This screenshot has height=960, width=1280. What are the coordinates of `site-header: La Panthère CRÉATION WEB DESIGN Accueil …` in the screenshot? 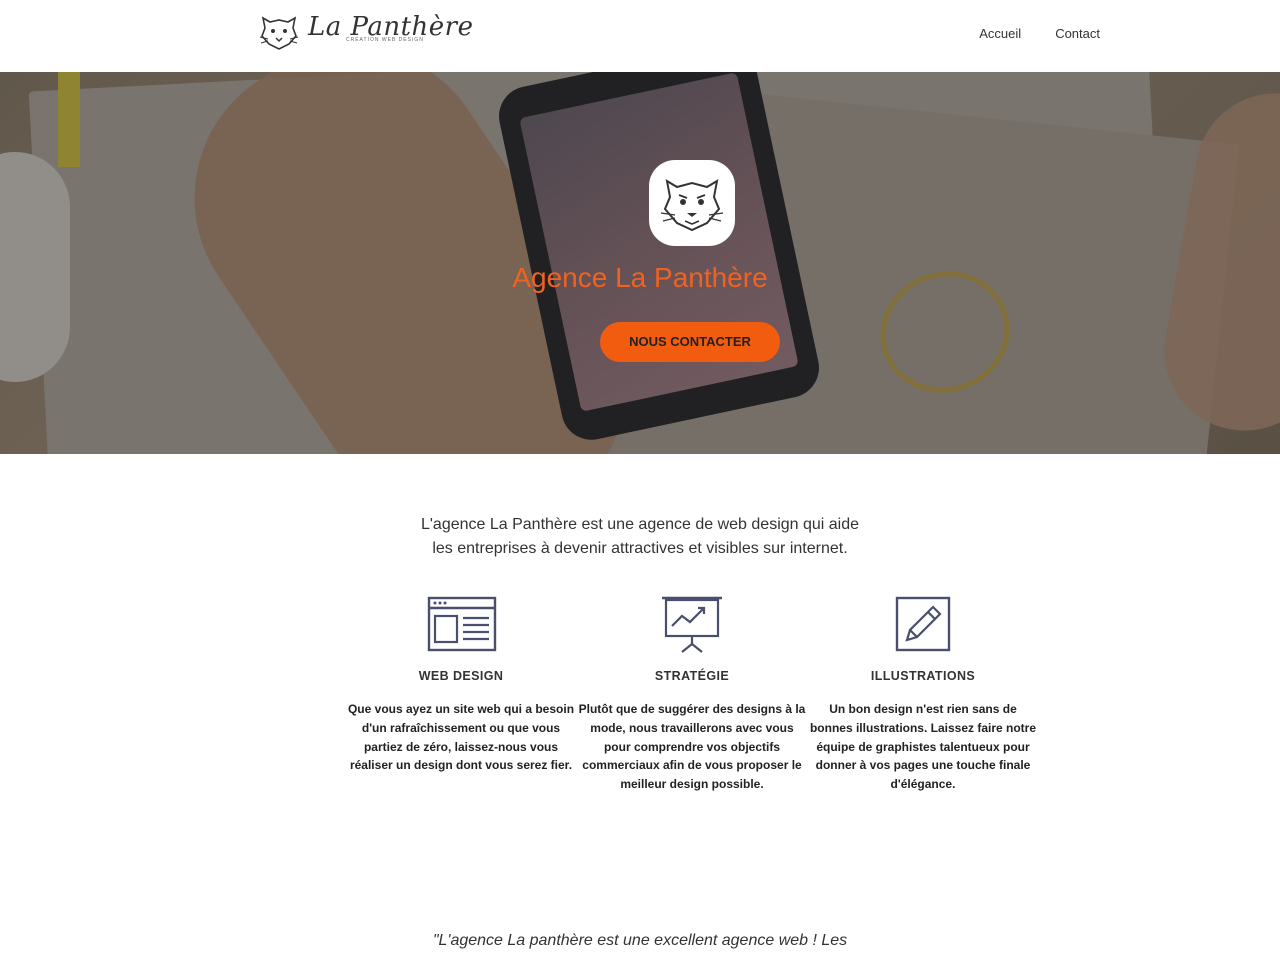 It's located at (640, 36).